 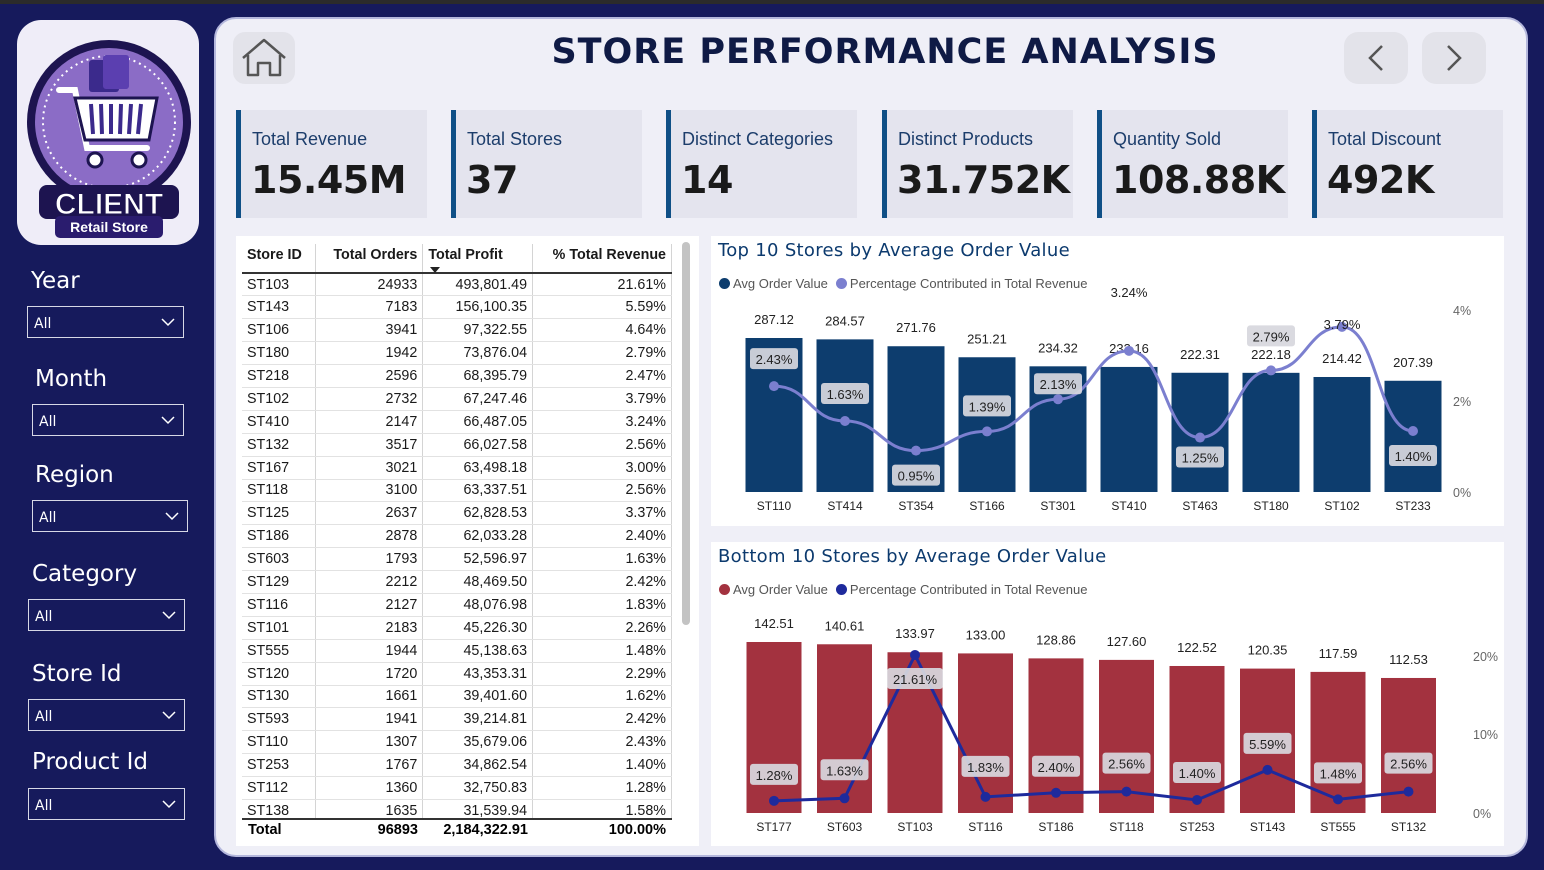 What do you see at coordinates (774, 623) in the screenshot?
I see `bar-value-label: 142.51` at bounding box center [774, 623].